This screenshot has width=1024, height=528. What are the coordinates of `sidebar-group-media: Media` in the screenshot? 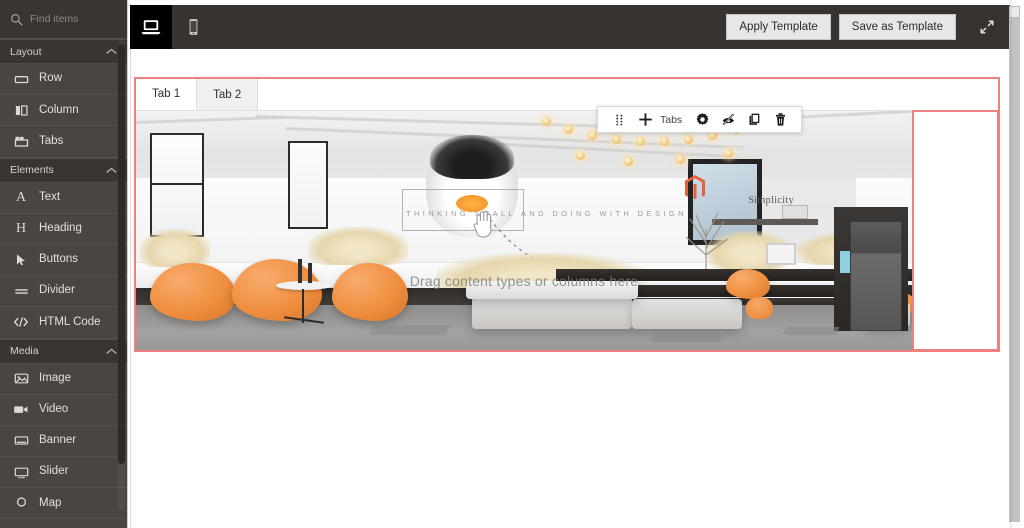 It's located at (63, 351).